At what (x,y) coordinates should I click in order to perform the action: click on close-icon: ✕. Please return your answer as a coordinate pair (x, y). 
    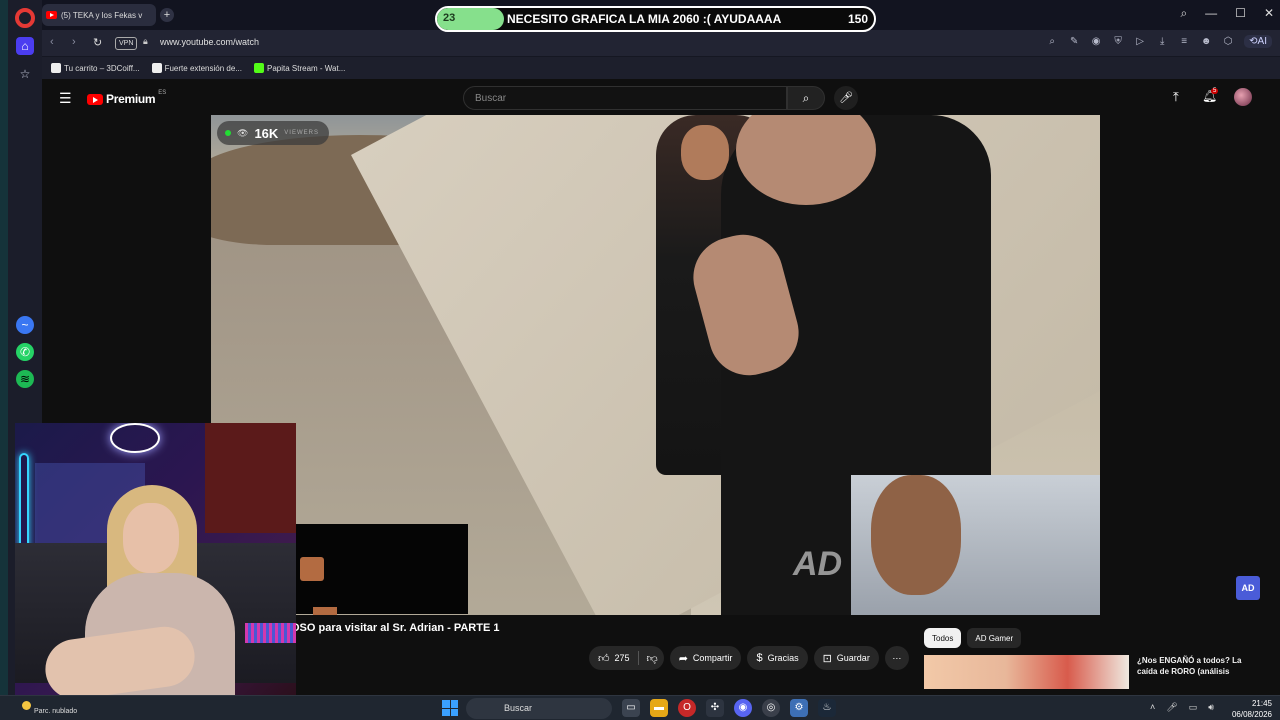
    Looking at the image, I should click on (1269, 13).